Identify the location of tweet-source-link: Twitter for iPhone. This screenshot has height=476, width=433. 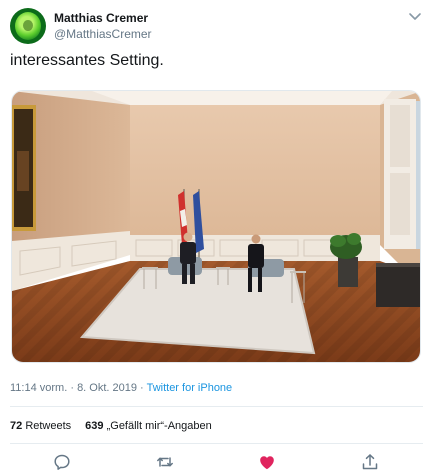
(190, 388).